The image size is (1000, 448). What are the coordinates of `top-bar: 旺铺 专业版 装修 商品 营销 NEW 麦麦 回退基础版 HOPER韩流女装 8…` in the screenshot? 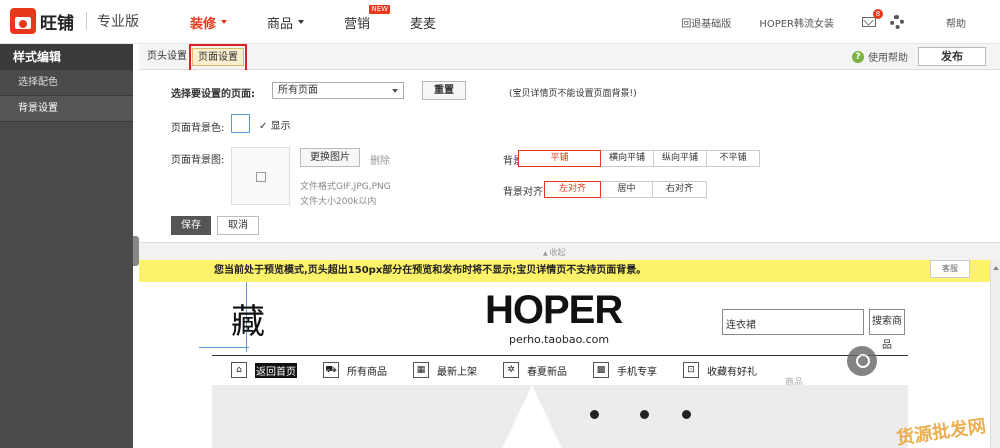 It's located at (500, 22).